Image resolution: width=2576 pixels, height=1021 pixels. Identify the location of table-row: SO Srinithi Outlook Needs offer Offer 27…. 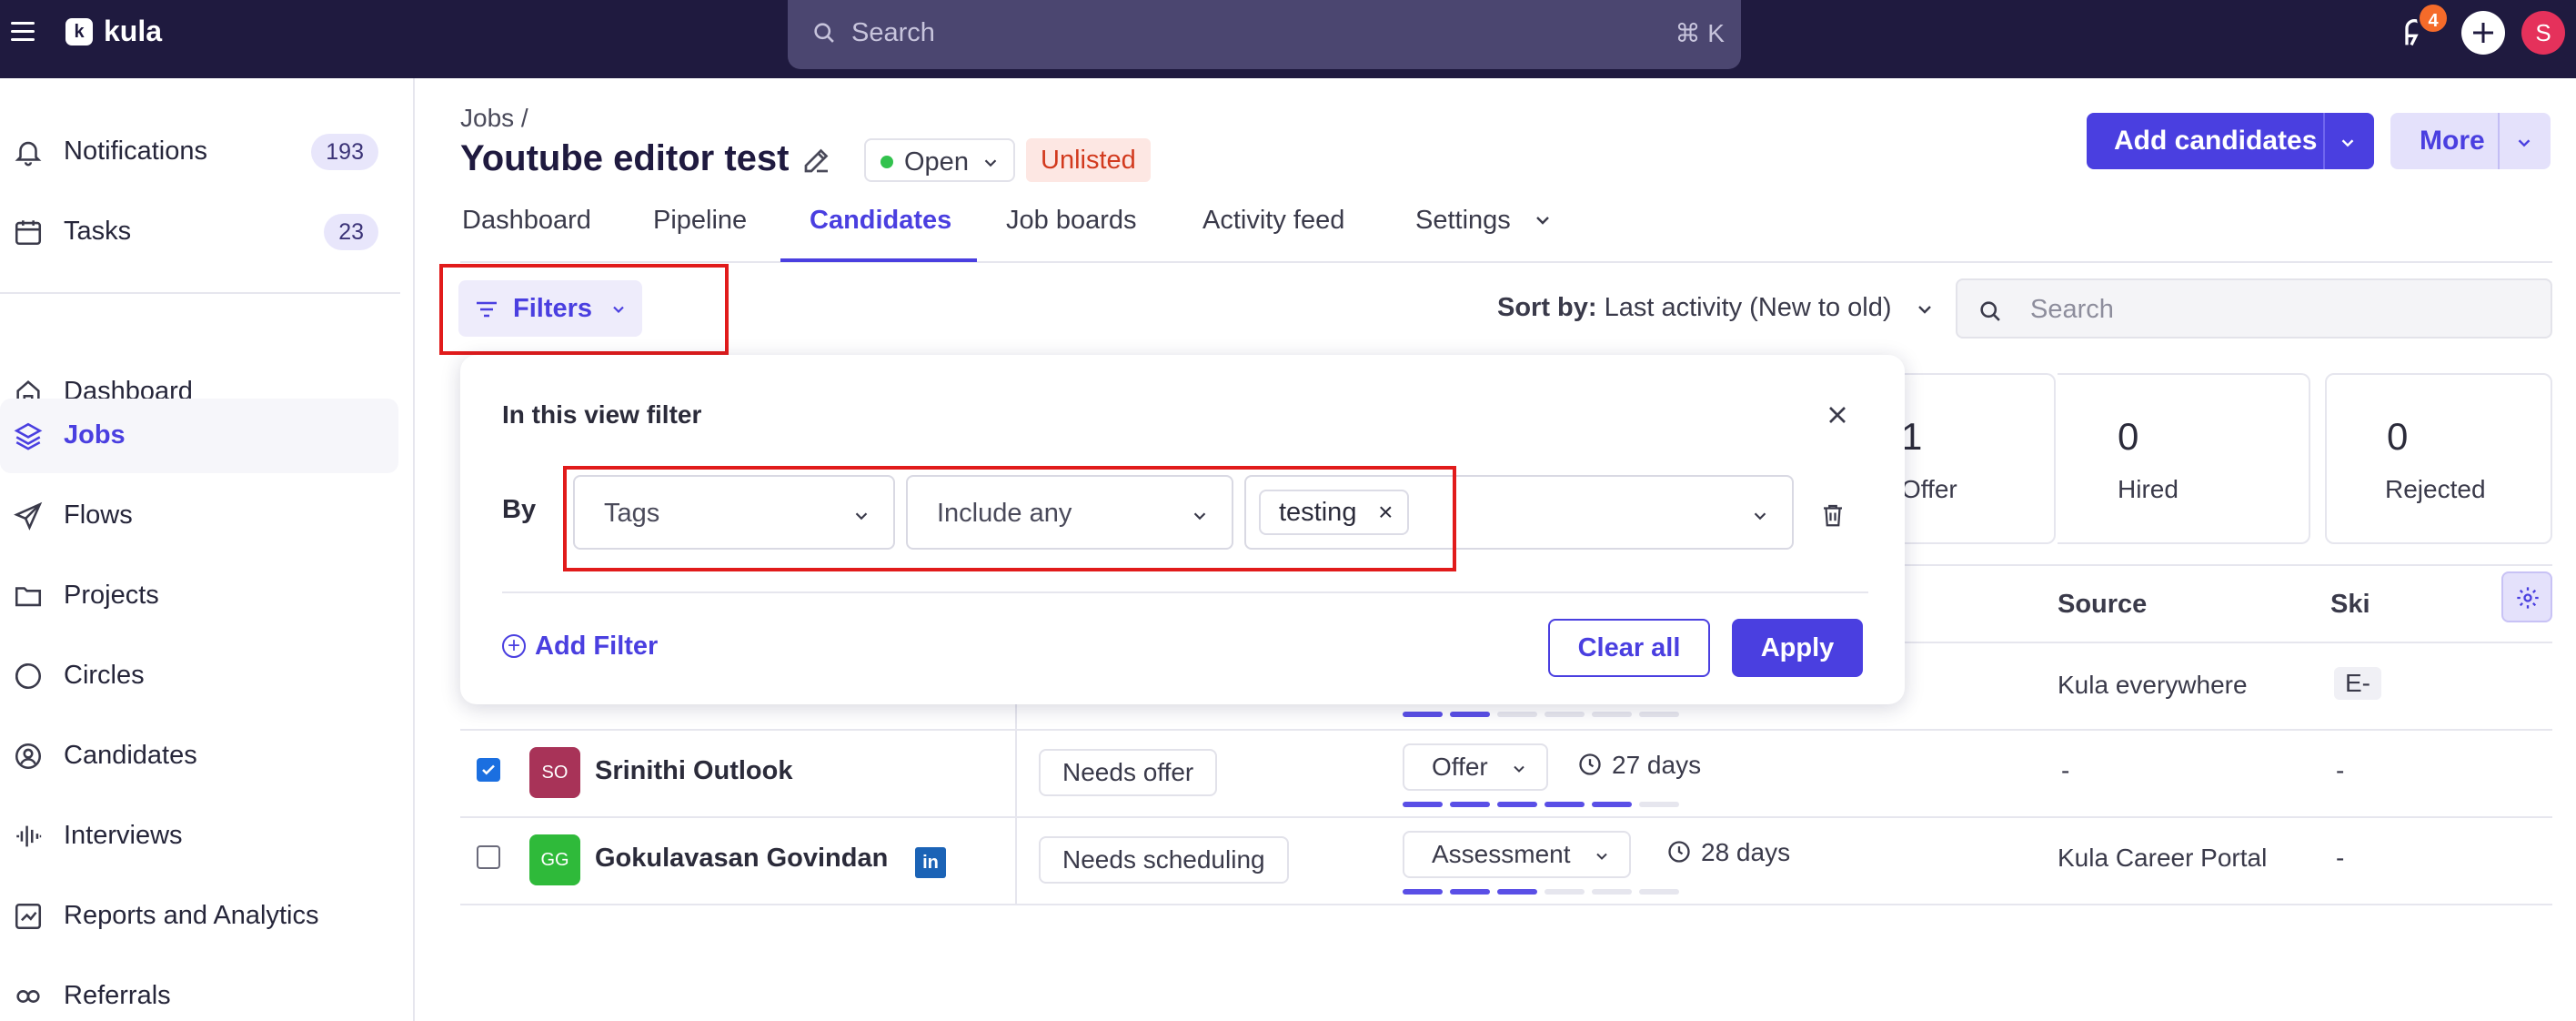
(1506, 772).